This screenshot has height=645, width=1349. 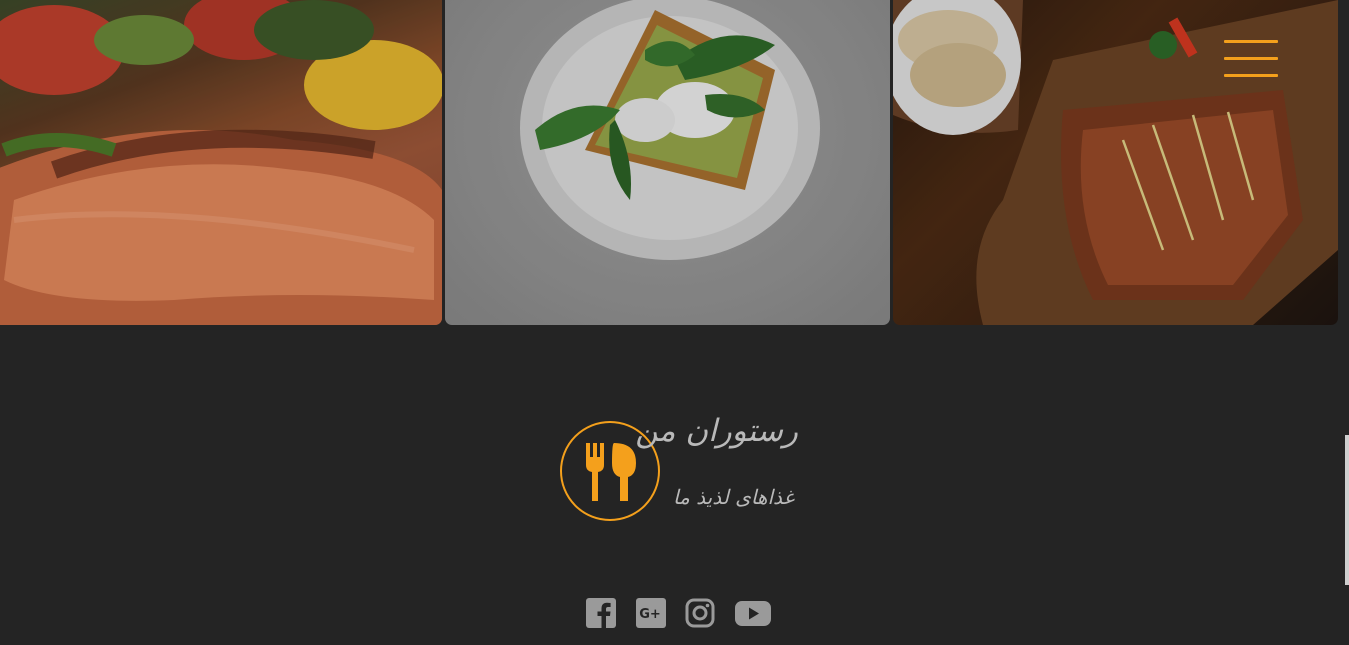 What do you see at coordinates (601, 613) in the screenshot?
I see `facebook-icon` at bounding box center [601, 613].